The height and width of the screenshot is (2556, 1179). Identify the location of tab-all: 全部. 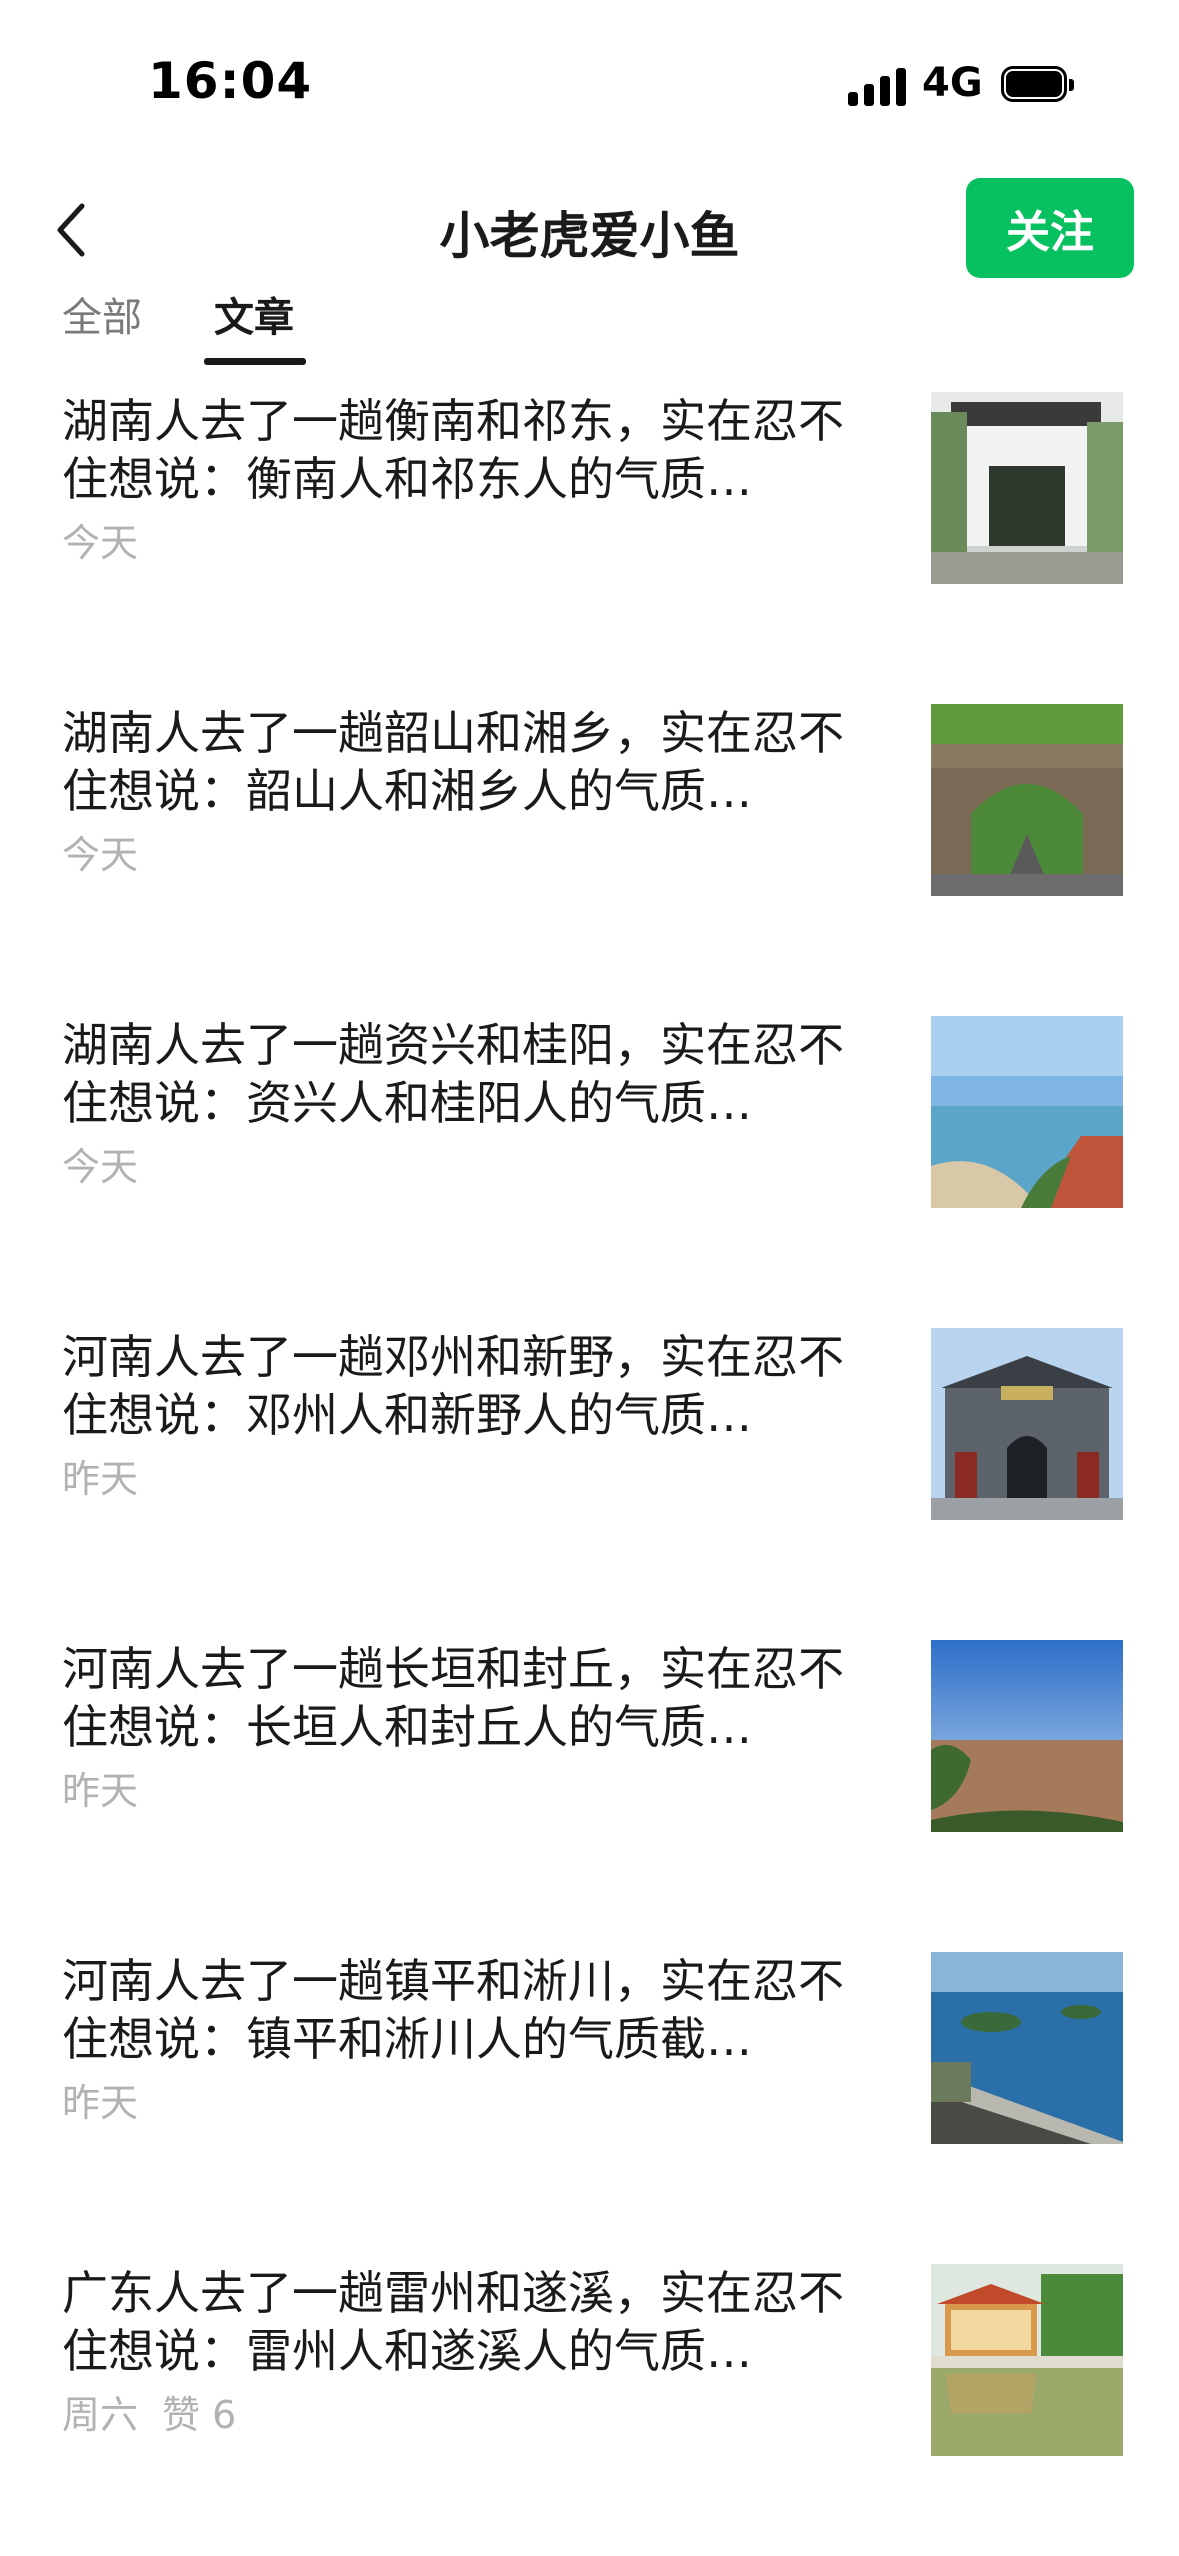
(102, 324).